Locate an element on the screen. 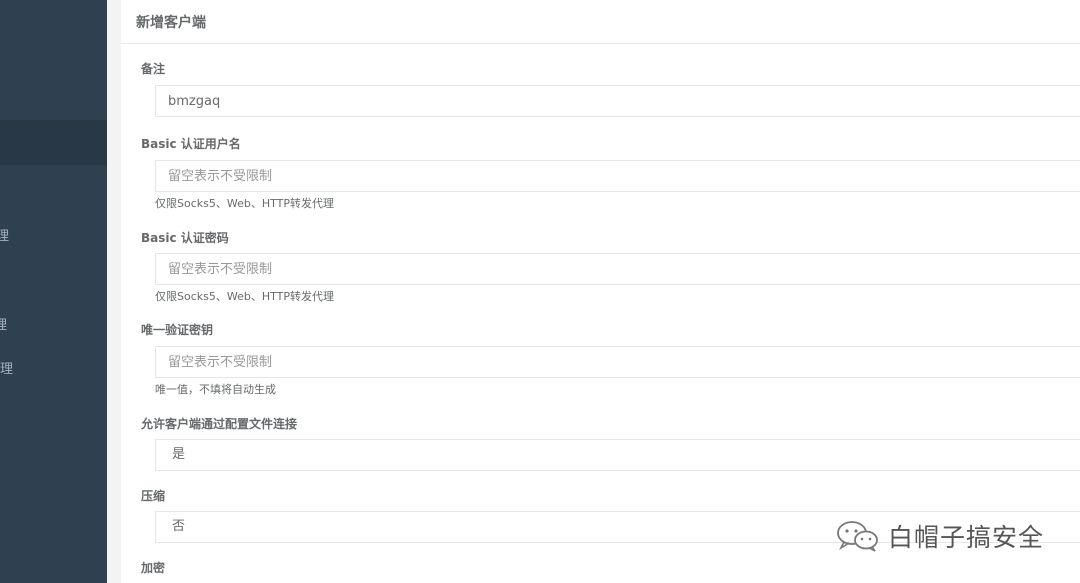  basic-user-label: Basic 认证用户名 is located at coordinates (191, 144).